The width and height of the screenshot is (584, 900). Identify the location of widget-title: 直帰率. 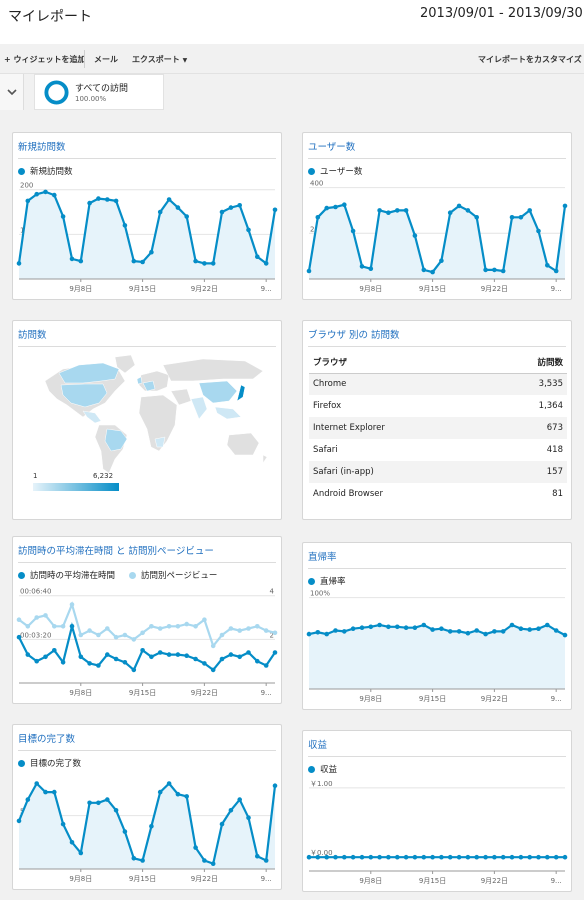
(437, 559).